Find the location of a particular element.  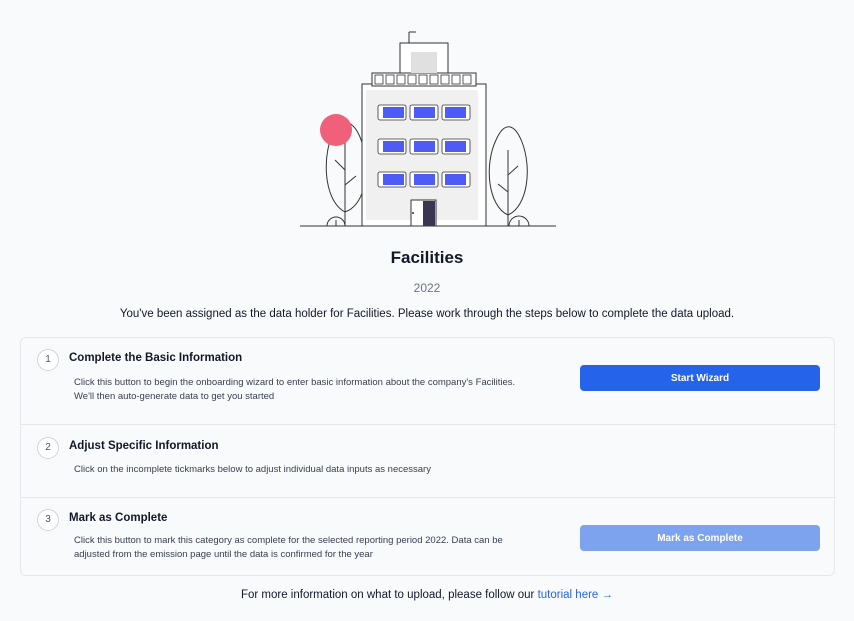

office-building-illustration is located at coordinates (428, 129).